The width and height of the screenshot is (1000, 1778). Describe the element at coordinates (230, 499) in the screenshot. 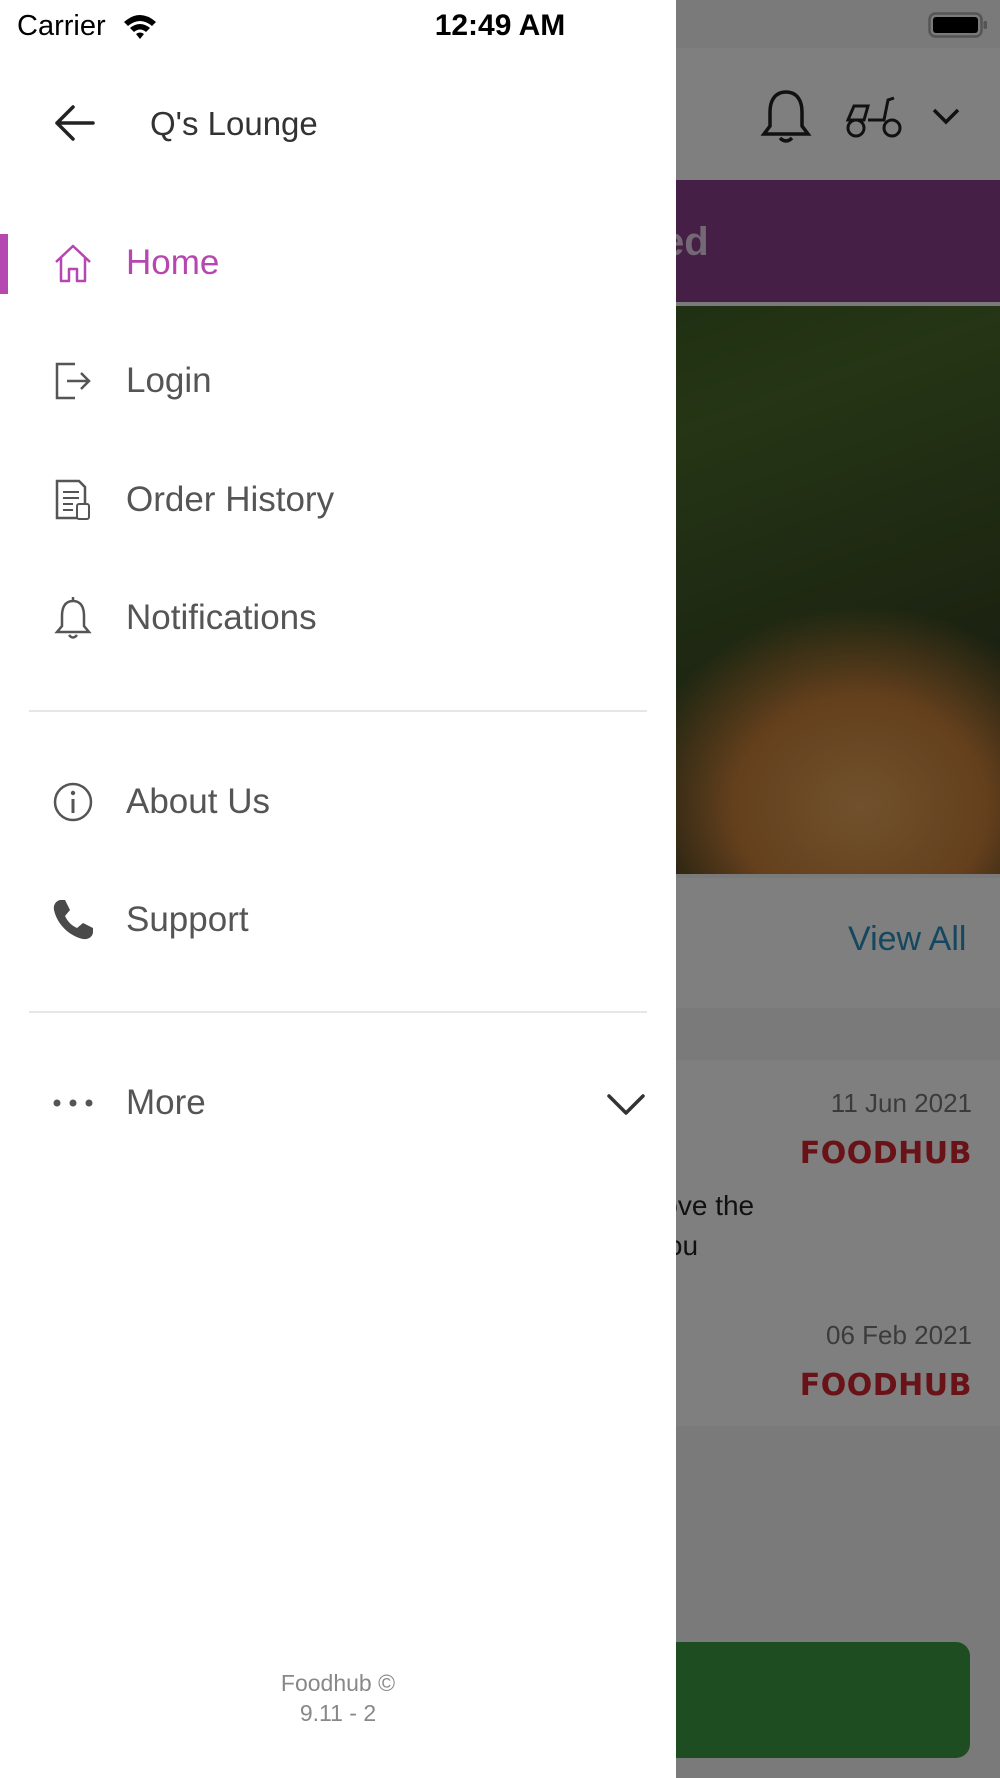

I see `menu-item-label: Order History` at that location.